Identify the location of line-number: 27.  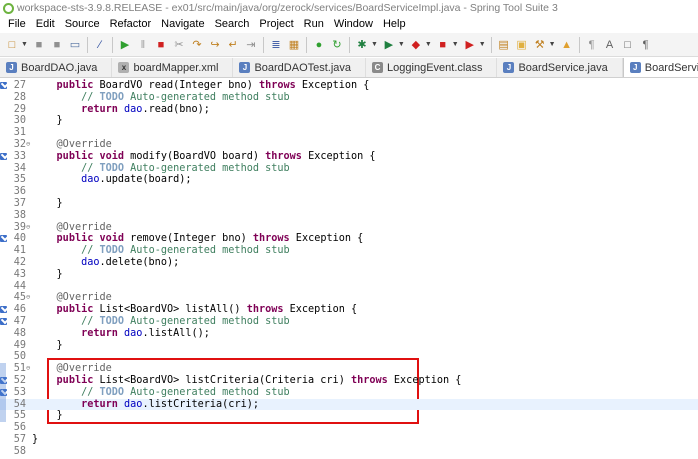
(19, 85).